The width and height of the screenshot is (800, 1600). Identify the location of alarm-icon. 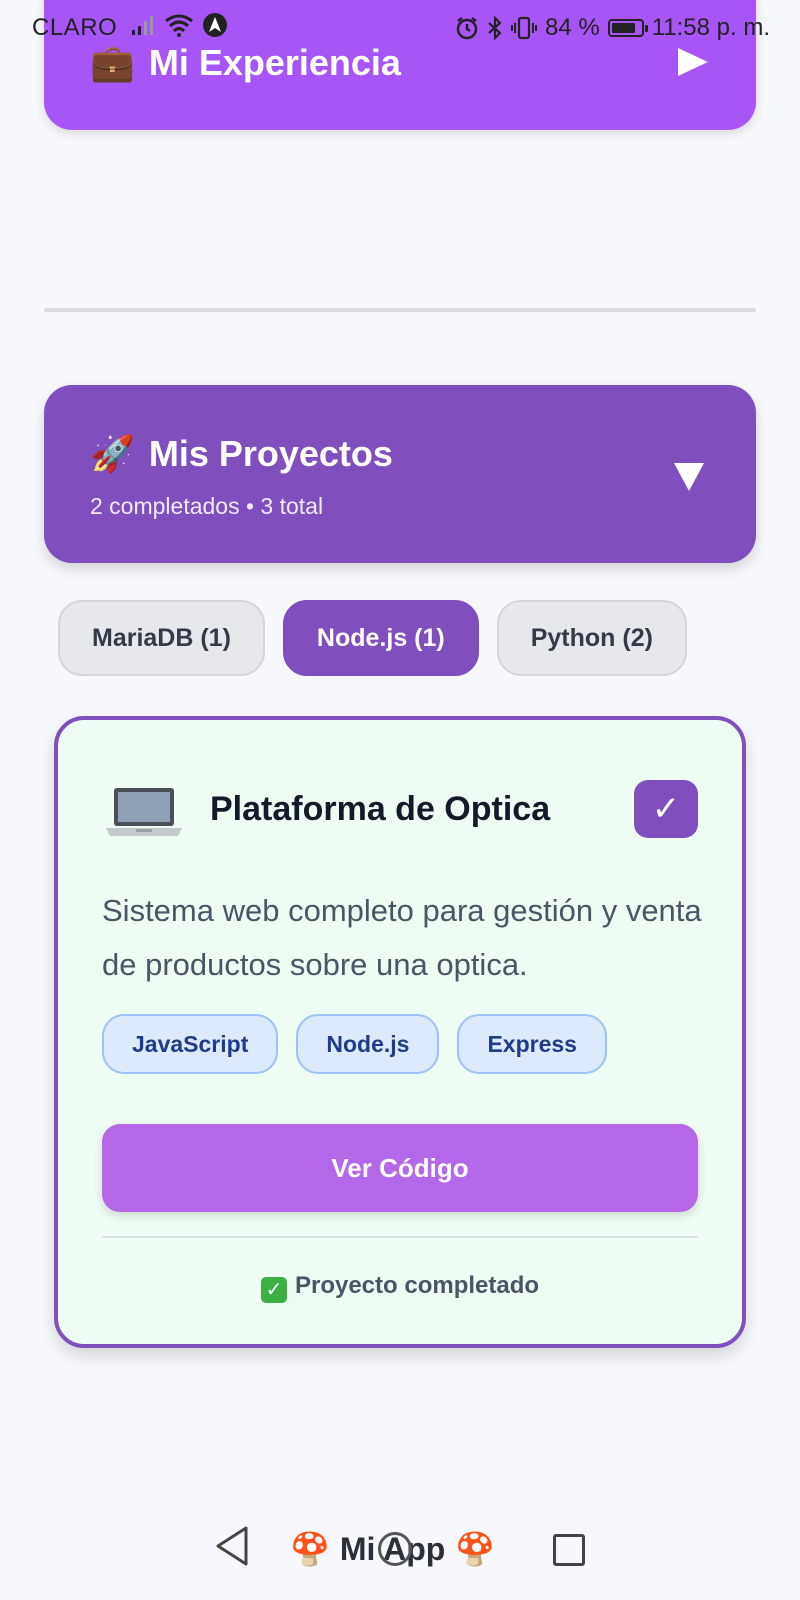
(467, 28).